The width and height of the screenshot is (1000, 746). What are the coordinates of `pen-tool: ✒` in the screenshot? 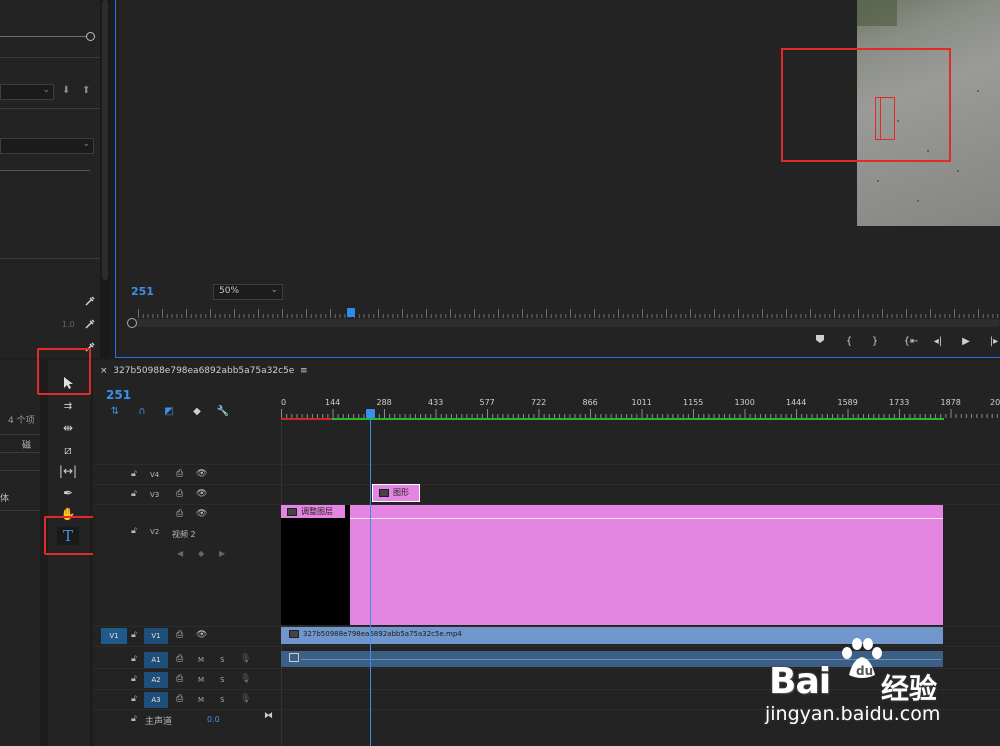 It's located at (68, 493).